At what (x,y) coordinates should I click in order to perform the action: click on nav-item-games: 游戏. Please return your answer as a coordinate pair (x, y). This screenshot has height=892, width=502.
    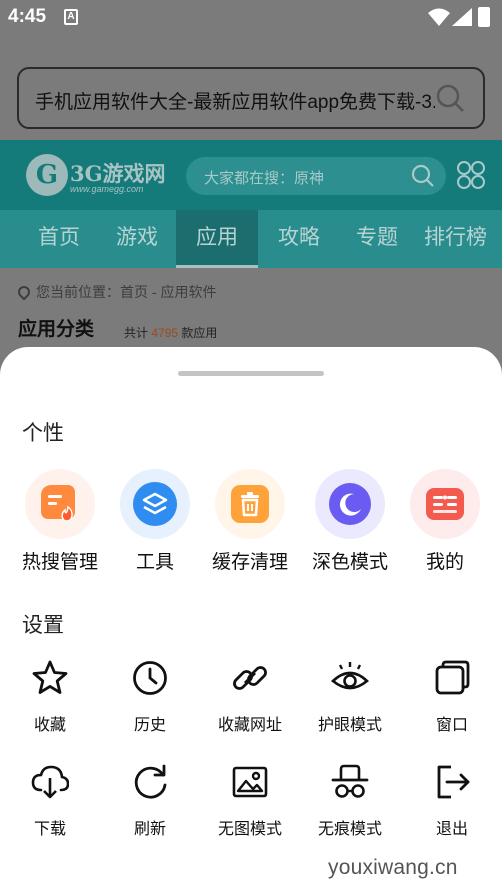
    Looking at the image, I should click on (137, 238).